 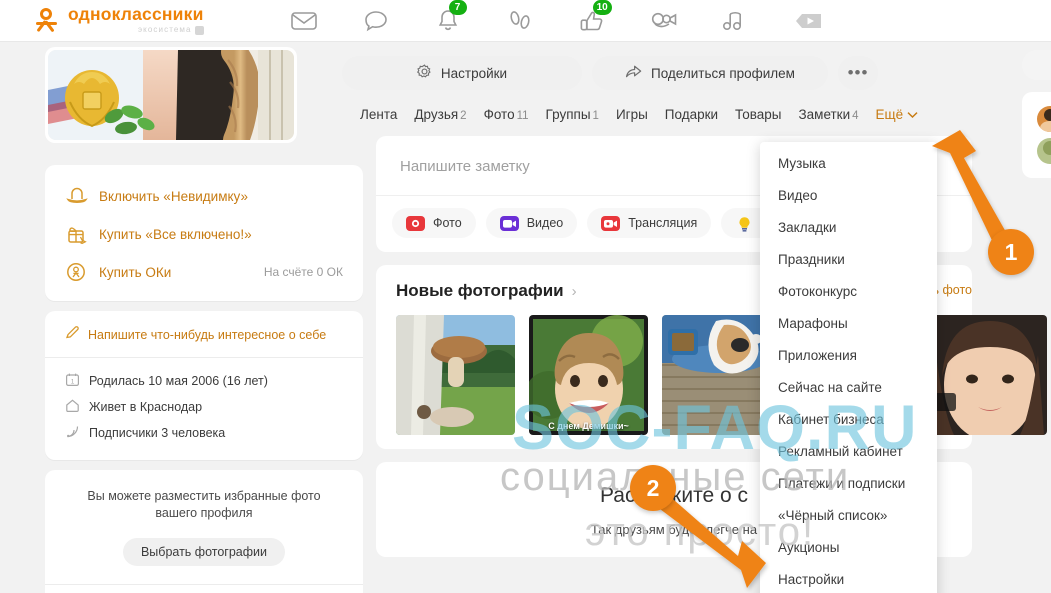 What do you see at coordinates (204, 381) in the screenshot?
I see `info-row-birthday: 1 Родилась 10 мая 2006 (16 лет)` at bounding box center [204, 381].